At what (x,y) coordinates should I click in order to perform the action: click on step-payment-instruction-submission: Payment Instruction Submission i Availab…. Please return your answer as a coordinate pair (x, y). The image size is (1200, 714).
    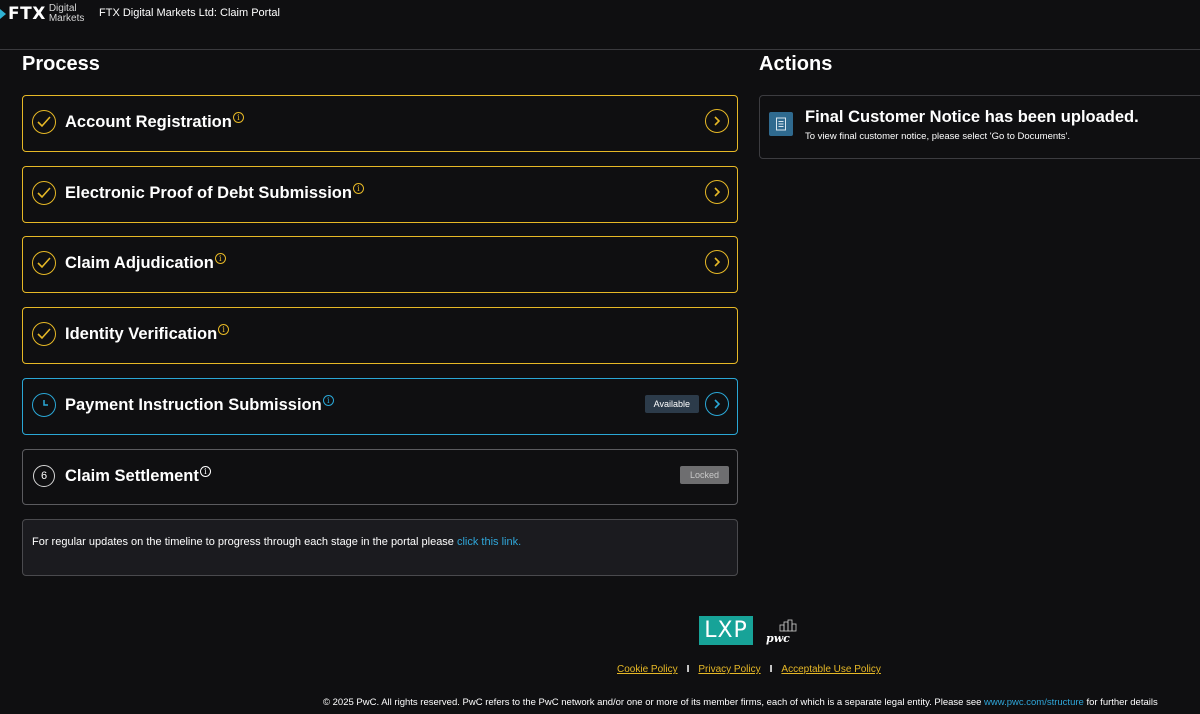
    Looking at the image, I should click on (380, 406).